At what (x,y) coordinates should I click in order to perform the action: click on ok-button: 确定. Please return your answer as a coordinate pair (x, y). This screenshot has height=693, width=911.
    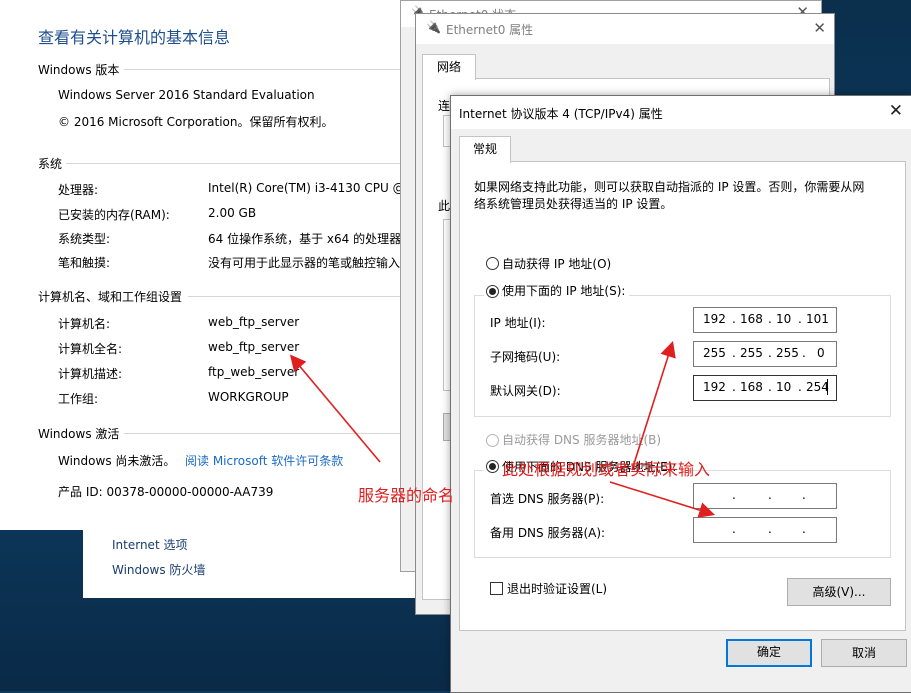
    Looking at the image, I should click on (769, 653).